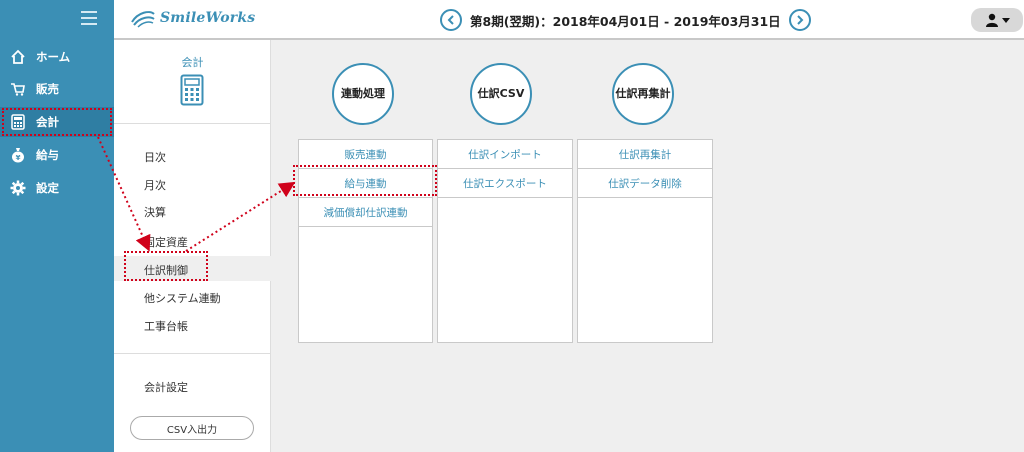 The width and height of the screenshot is (1024, 452). Describe the element at coordinates (991, 20) in the screenshot. I see `user-icon` at that location.